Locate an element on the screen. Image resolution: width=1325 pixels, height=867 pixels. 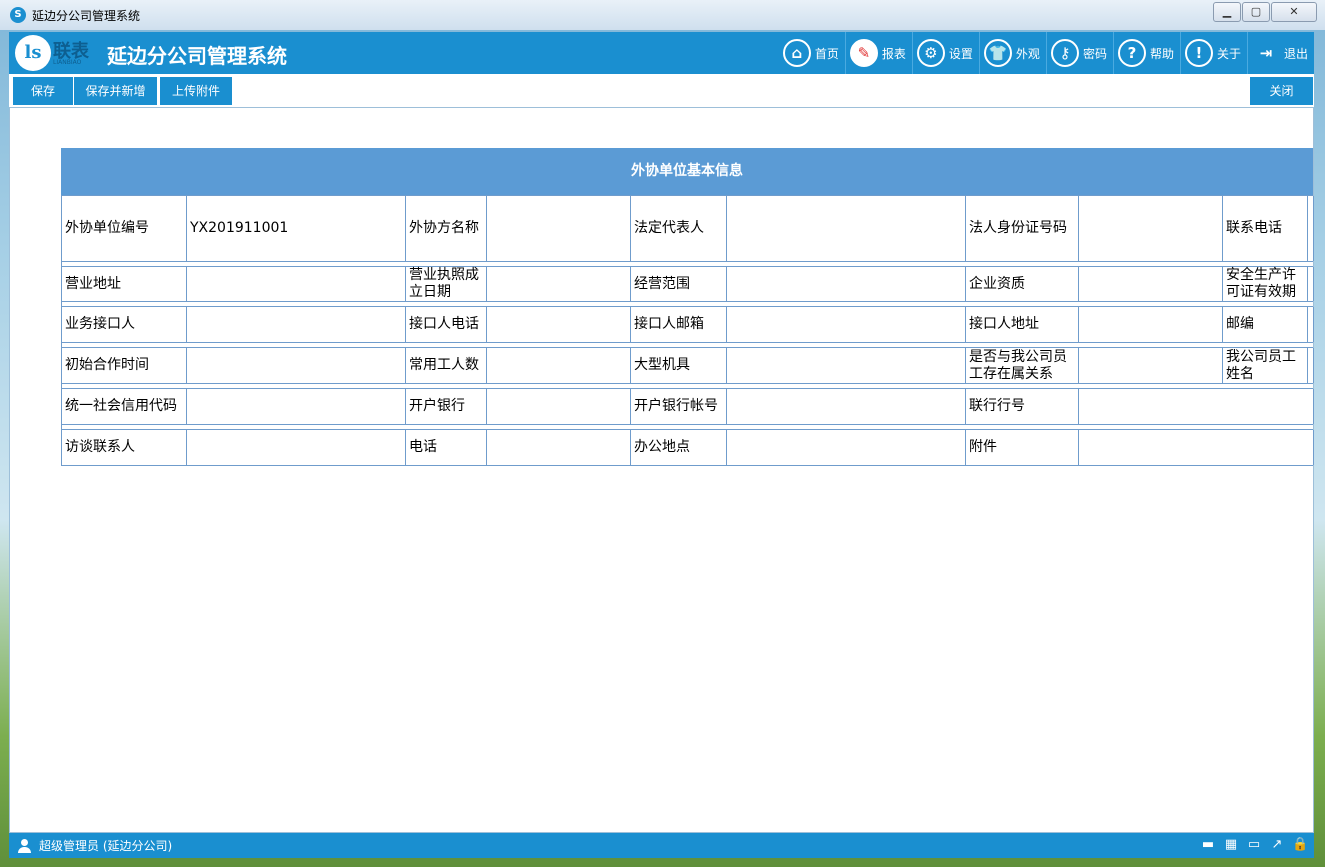
close-button: 关闭 is located at coordinates (1281, 91).